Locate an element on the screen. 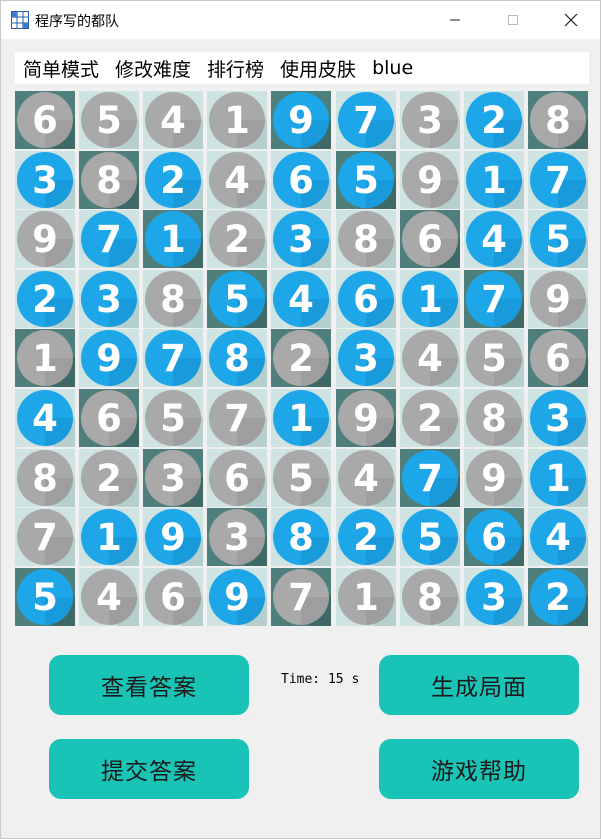 The image size is (601, 839). generate-board-button: 生成局面 is located at coordinates (479, 685).